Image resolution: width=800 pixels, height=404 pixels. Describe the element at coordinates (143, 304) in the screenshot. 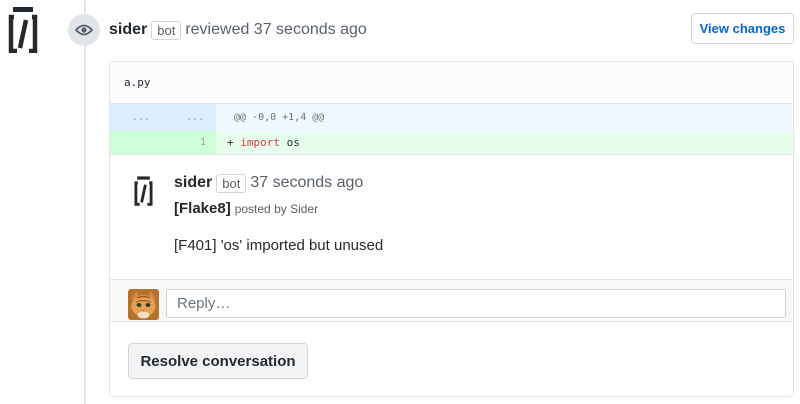

I see `cat-avatar` at that location.